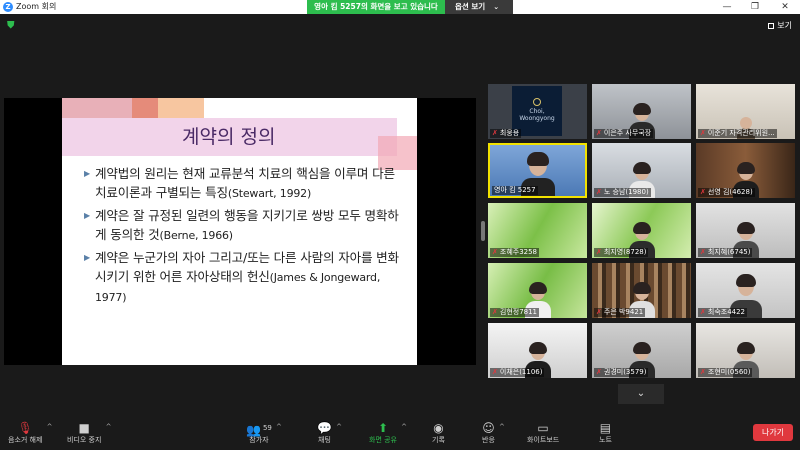 The height and width of the screenshot is (450, 800). I want to click on view-button-label: 보기, so click(784, 25).